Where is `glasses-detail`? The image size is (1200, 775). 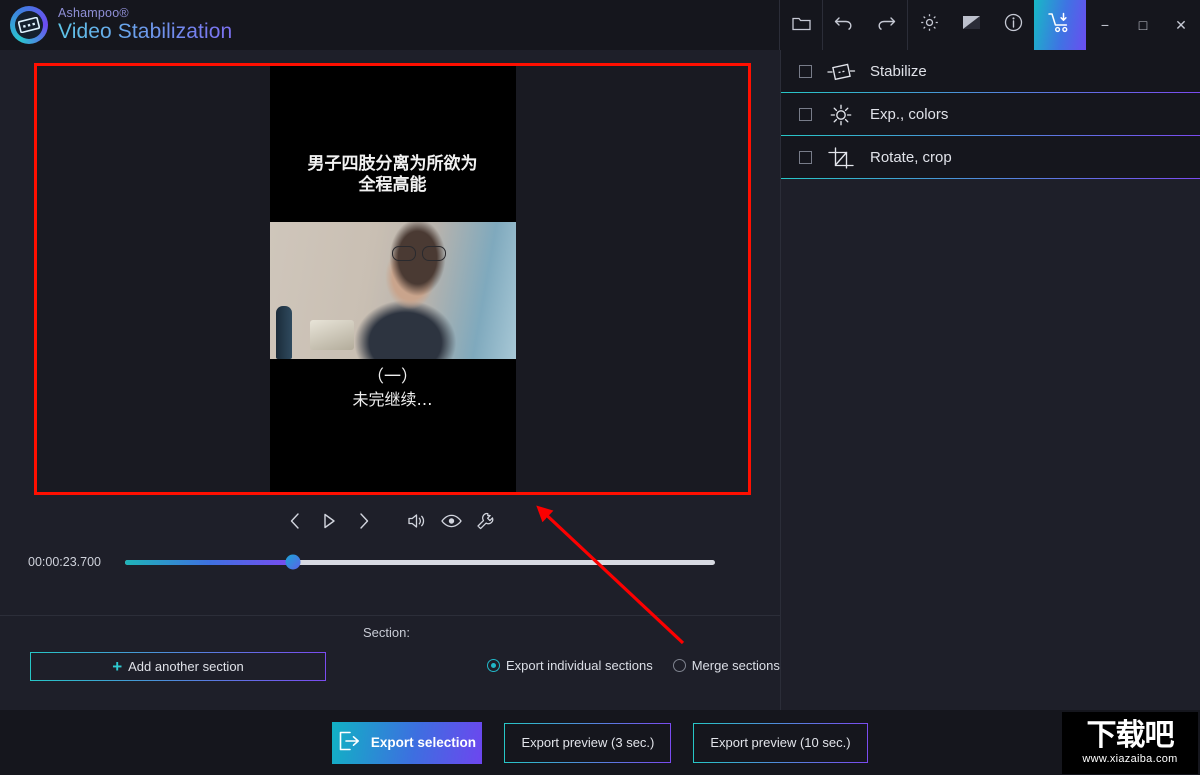
glasses-detail is located at coordinates (422, 254).